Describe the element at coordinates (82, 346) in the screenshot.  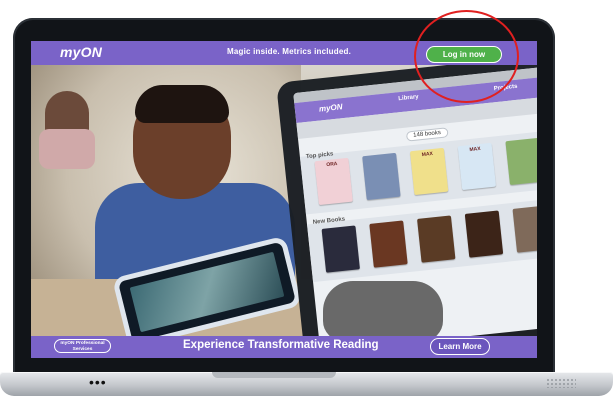
I see `professional-services-button: myON Professional Services` at that location.